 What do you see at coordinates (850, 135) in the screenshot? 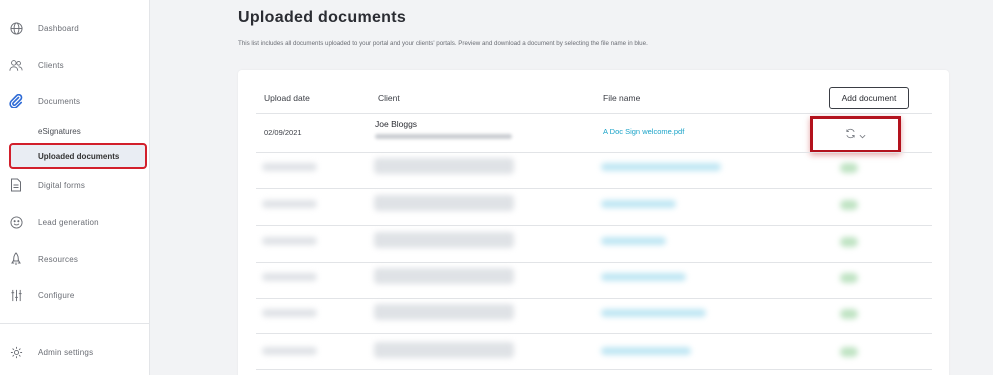
I see `refresh-icon` at bounding box center [850, 135].